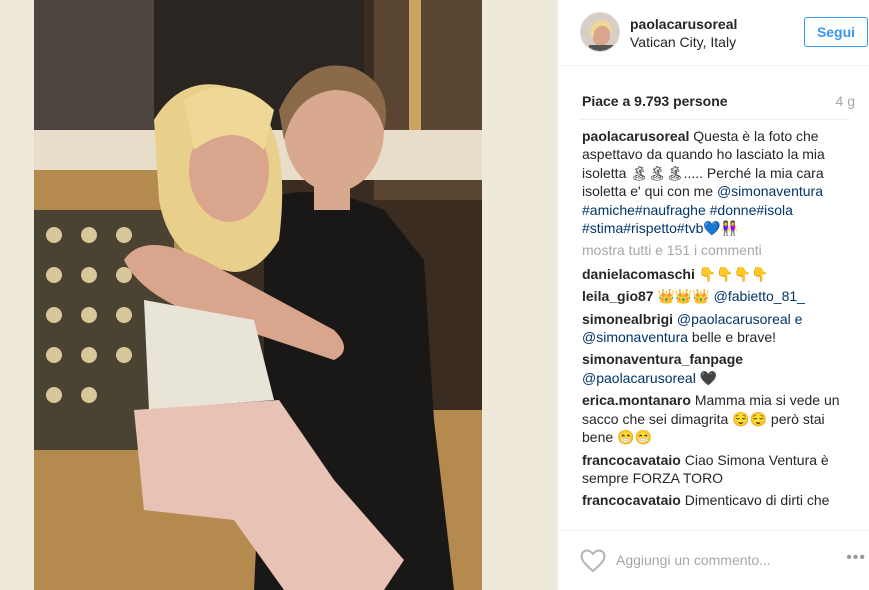 The height and width of the screenshot is (590, 869). What do you see at coordinates (845, 101) in the screenshot?
I see `post-time: 4 g` at bounding box center [845, 101].